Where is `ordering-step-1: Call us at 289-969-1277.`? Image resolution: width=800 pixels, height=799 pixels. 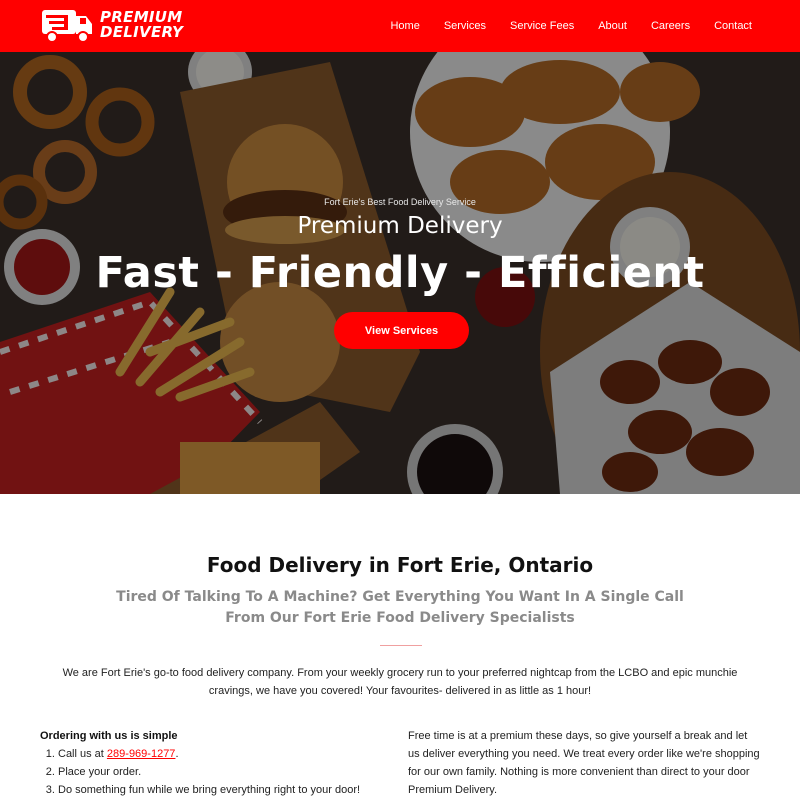
ordering-step-1: Call us at 289-969-1277. is located at coordinates (219, 754).